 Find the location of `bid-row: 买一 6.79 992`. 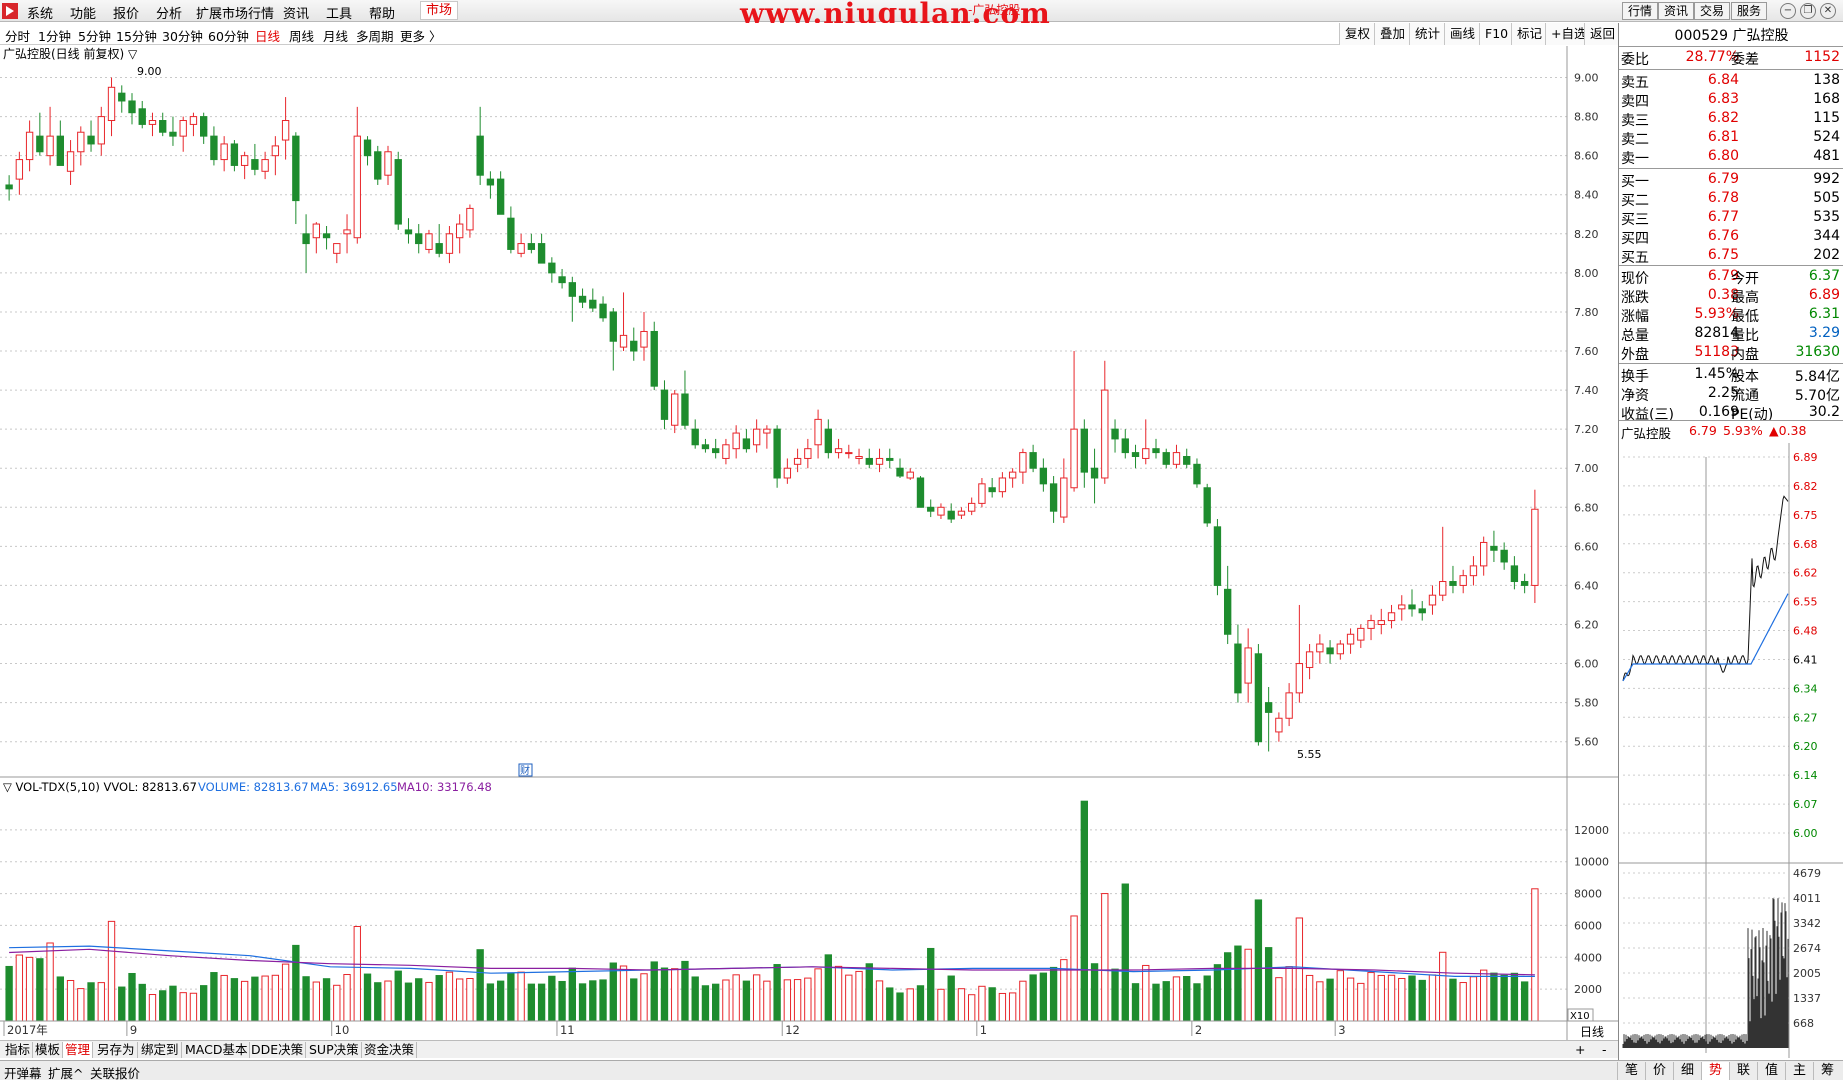

bid-row: 买一 6.79 992 is located at coordinates (1730, 180).